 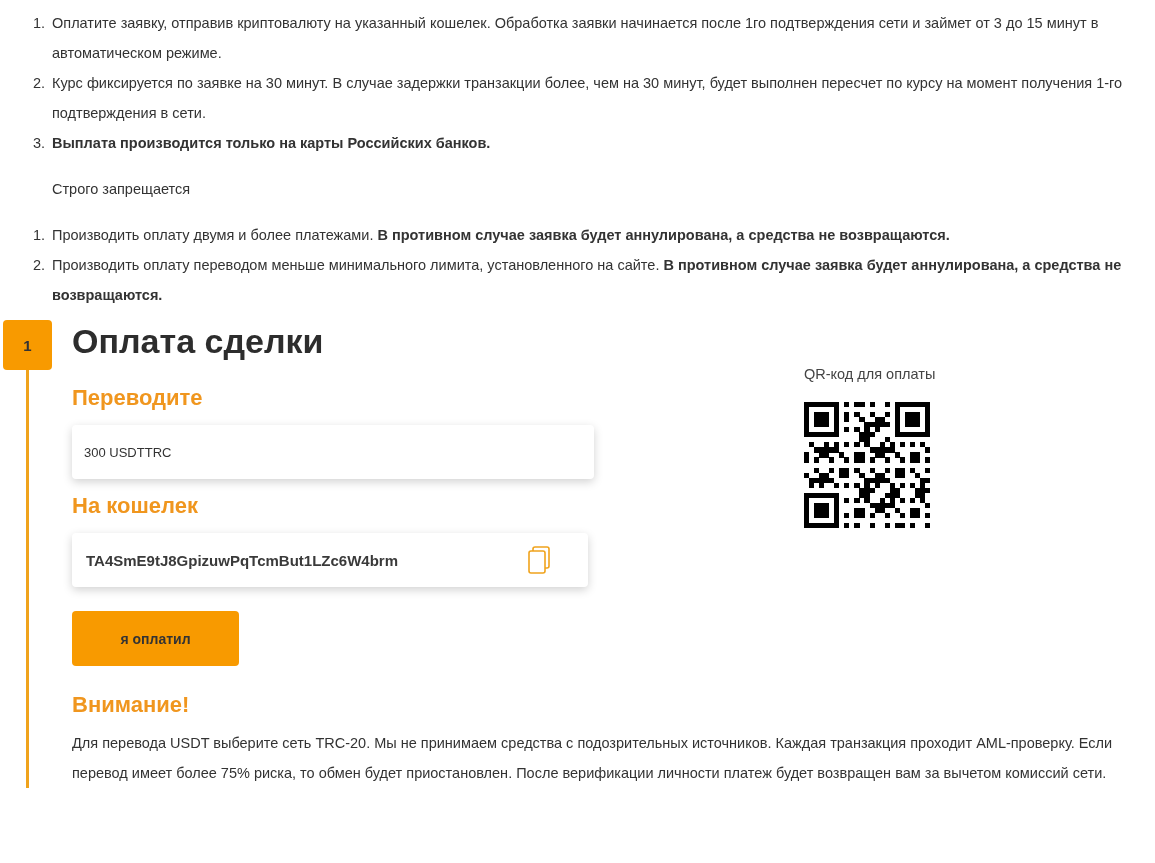 I want to click on list-item-text: Производить оплату двумя и более платежами. В противном случае заявка будет аннулирована, а средства не возвращаются., so click(x=501, y=235).